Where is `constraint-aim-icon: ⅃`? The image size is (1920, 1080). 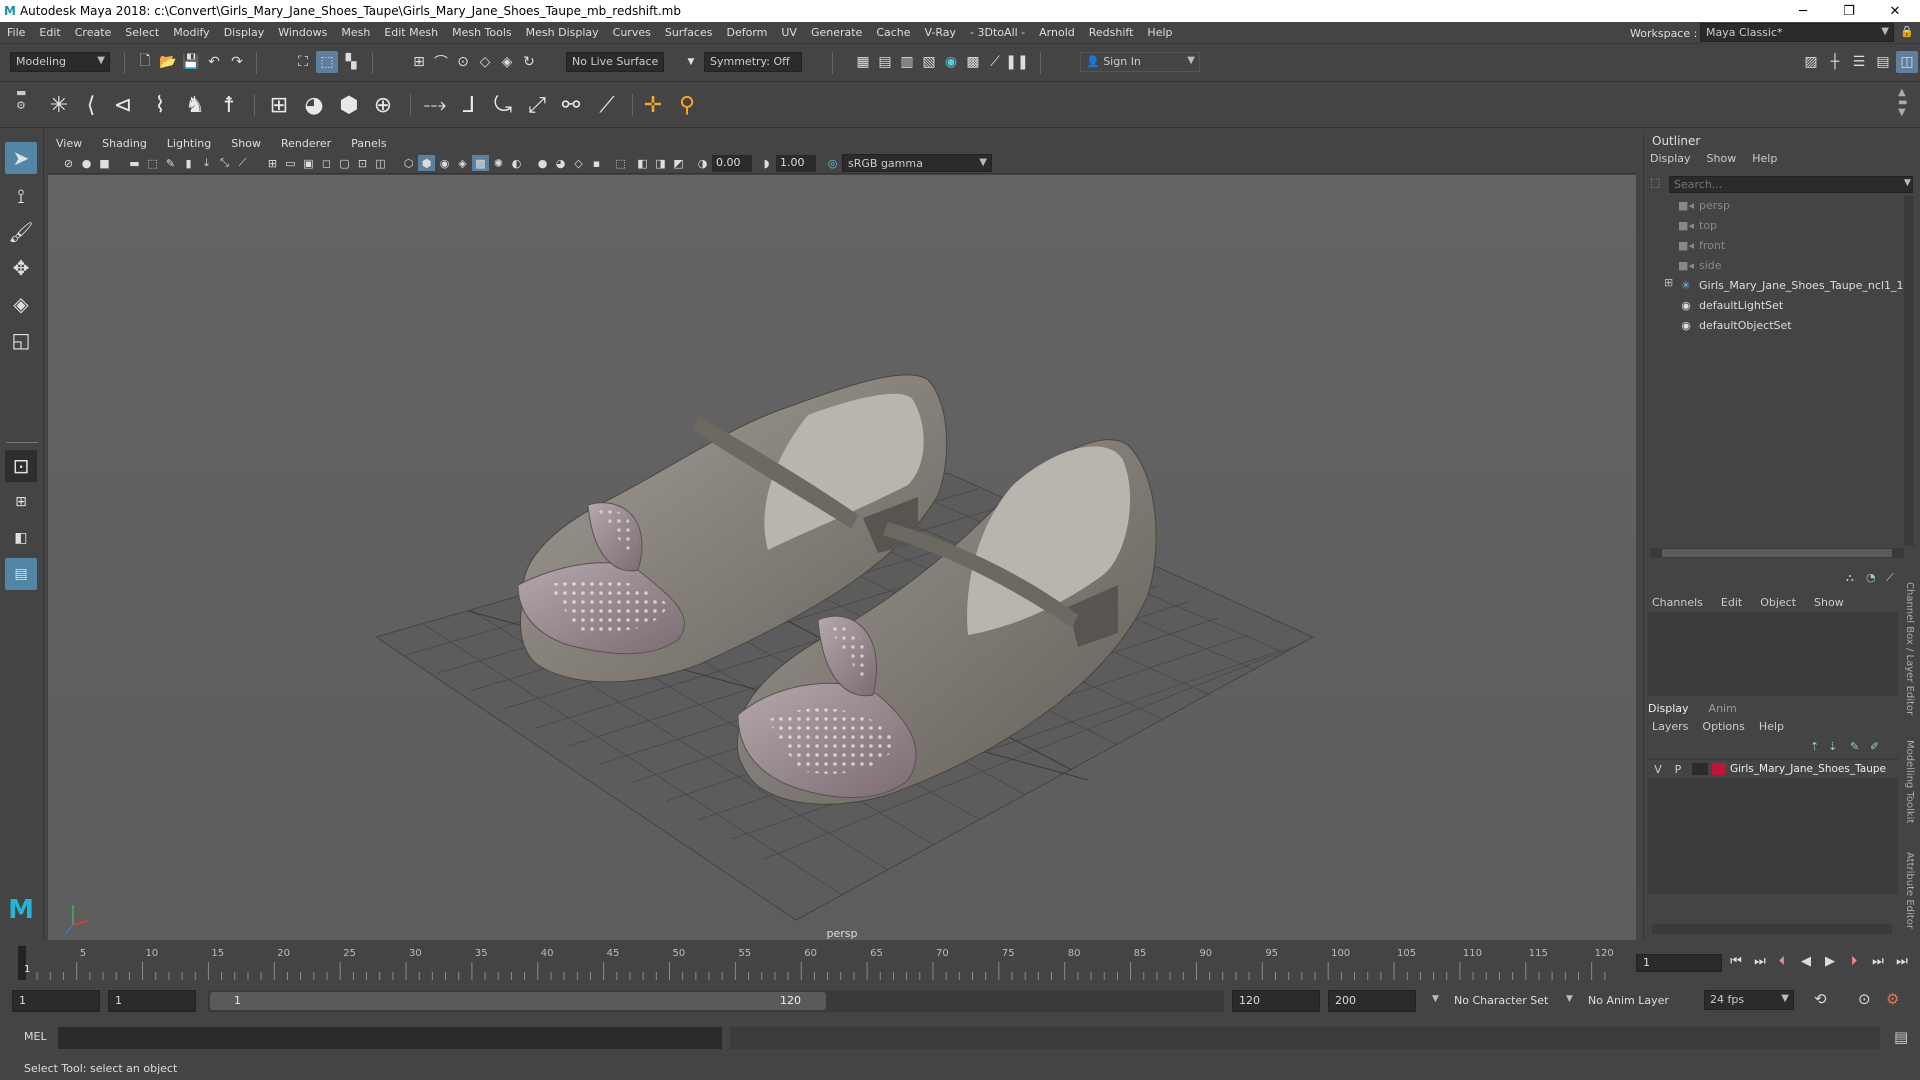 constraint-aim-icon: ⅃ is located at coordinates (469, 105).